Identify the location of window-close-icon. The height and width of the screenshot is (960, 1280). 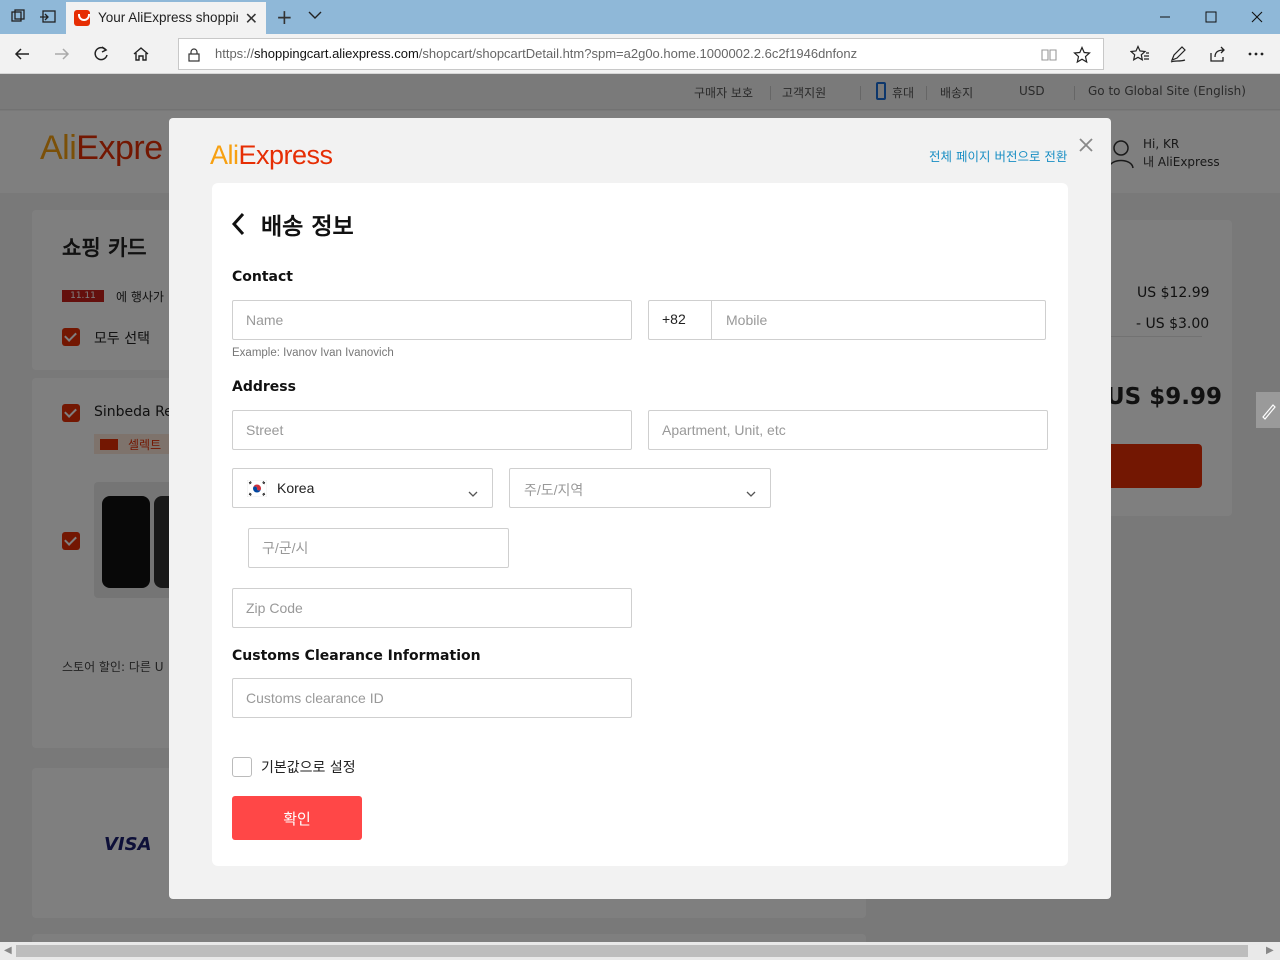
(1257, 17).